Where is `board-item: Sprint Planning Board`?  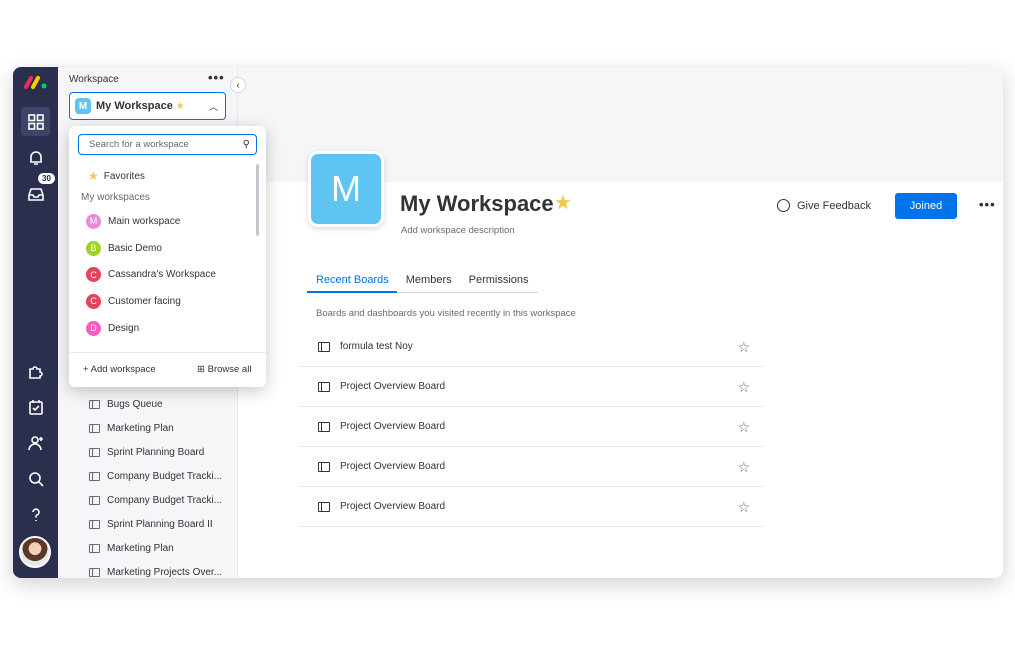
board-item: Sprint Planning Board is located at coordinates (148, 452).